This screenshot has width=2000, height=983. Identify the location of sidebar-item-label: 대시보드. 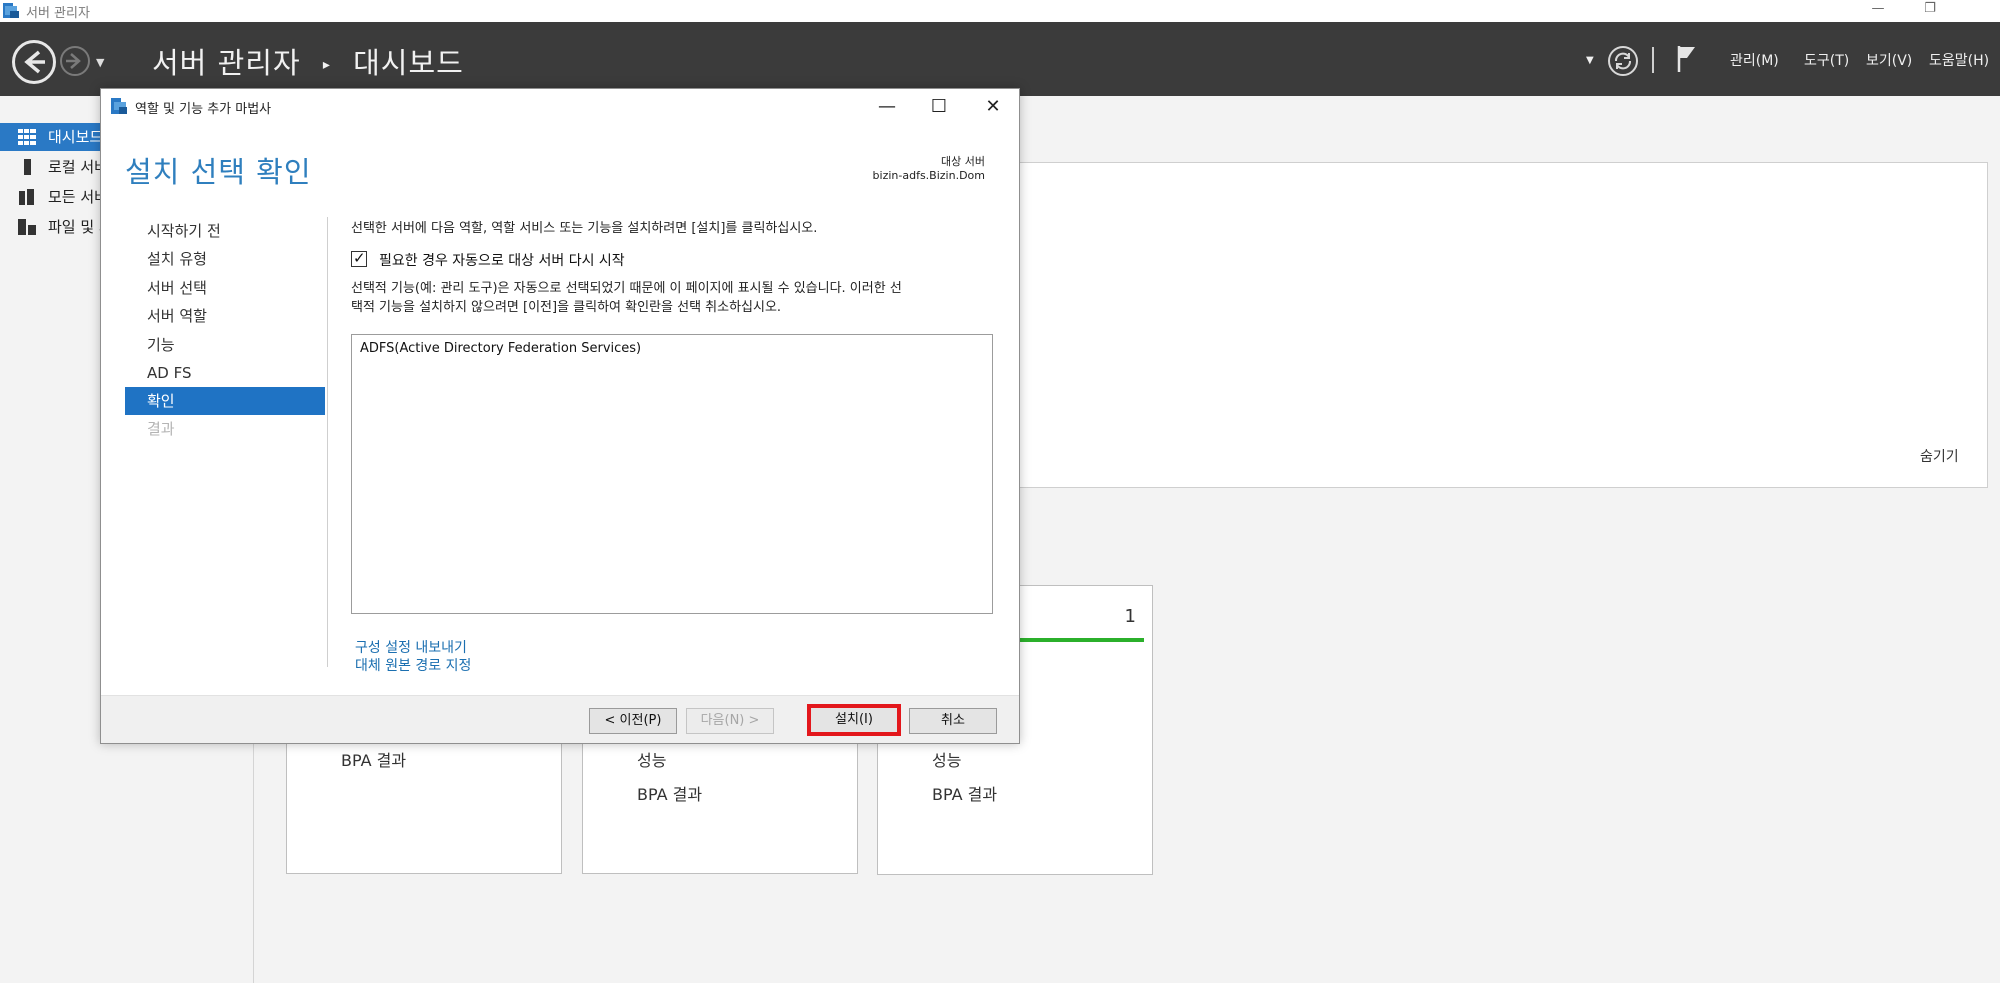
(76, 137).